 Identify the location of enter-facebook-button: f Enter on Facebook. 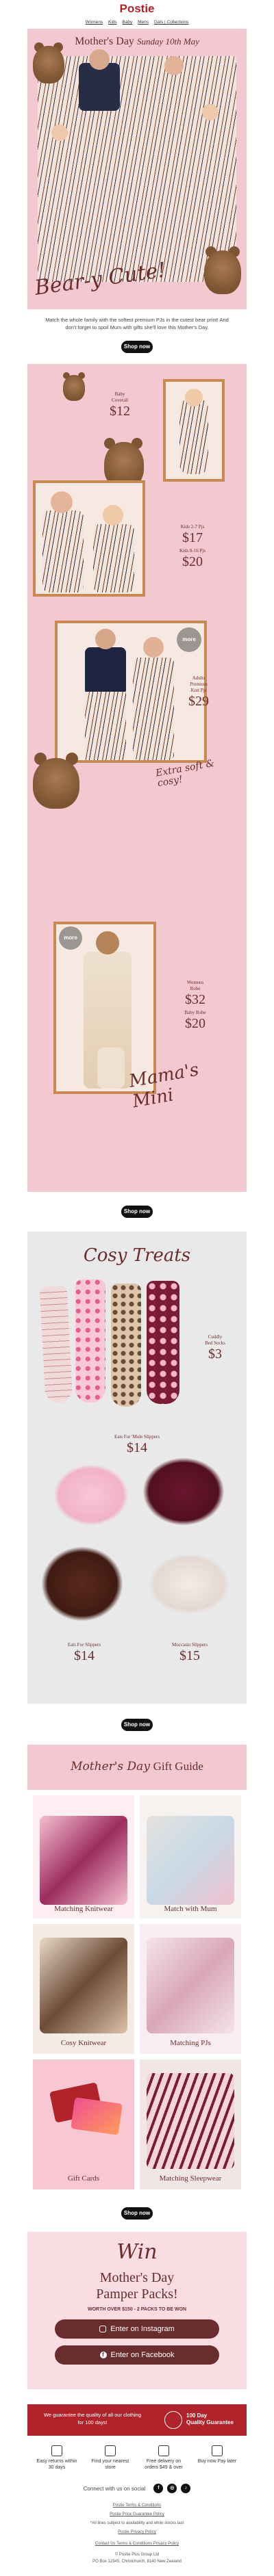
(137, 2355).